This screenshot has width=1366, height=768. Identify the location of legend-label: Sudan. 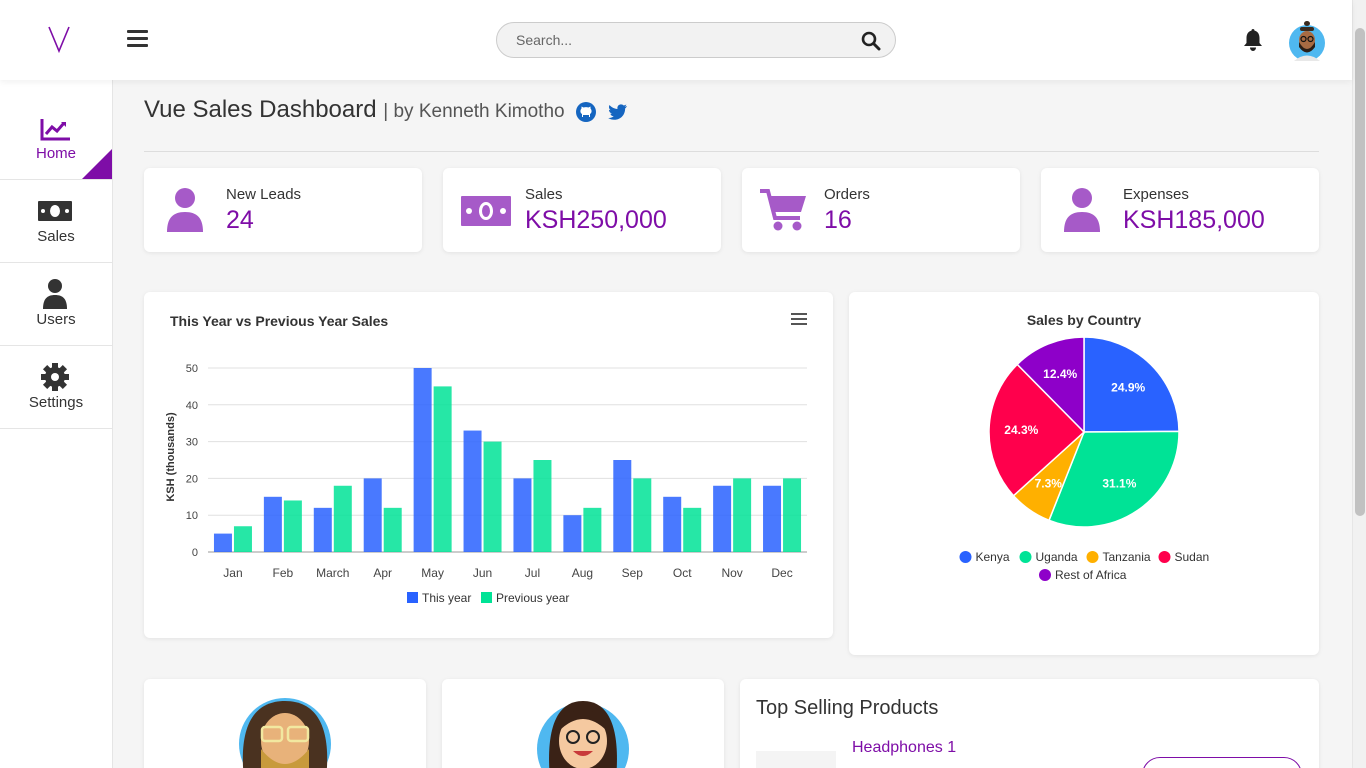
(1192, 557).